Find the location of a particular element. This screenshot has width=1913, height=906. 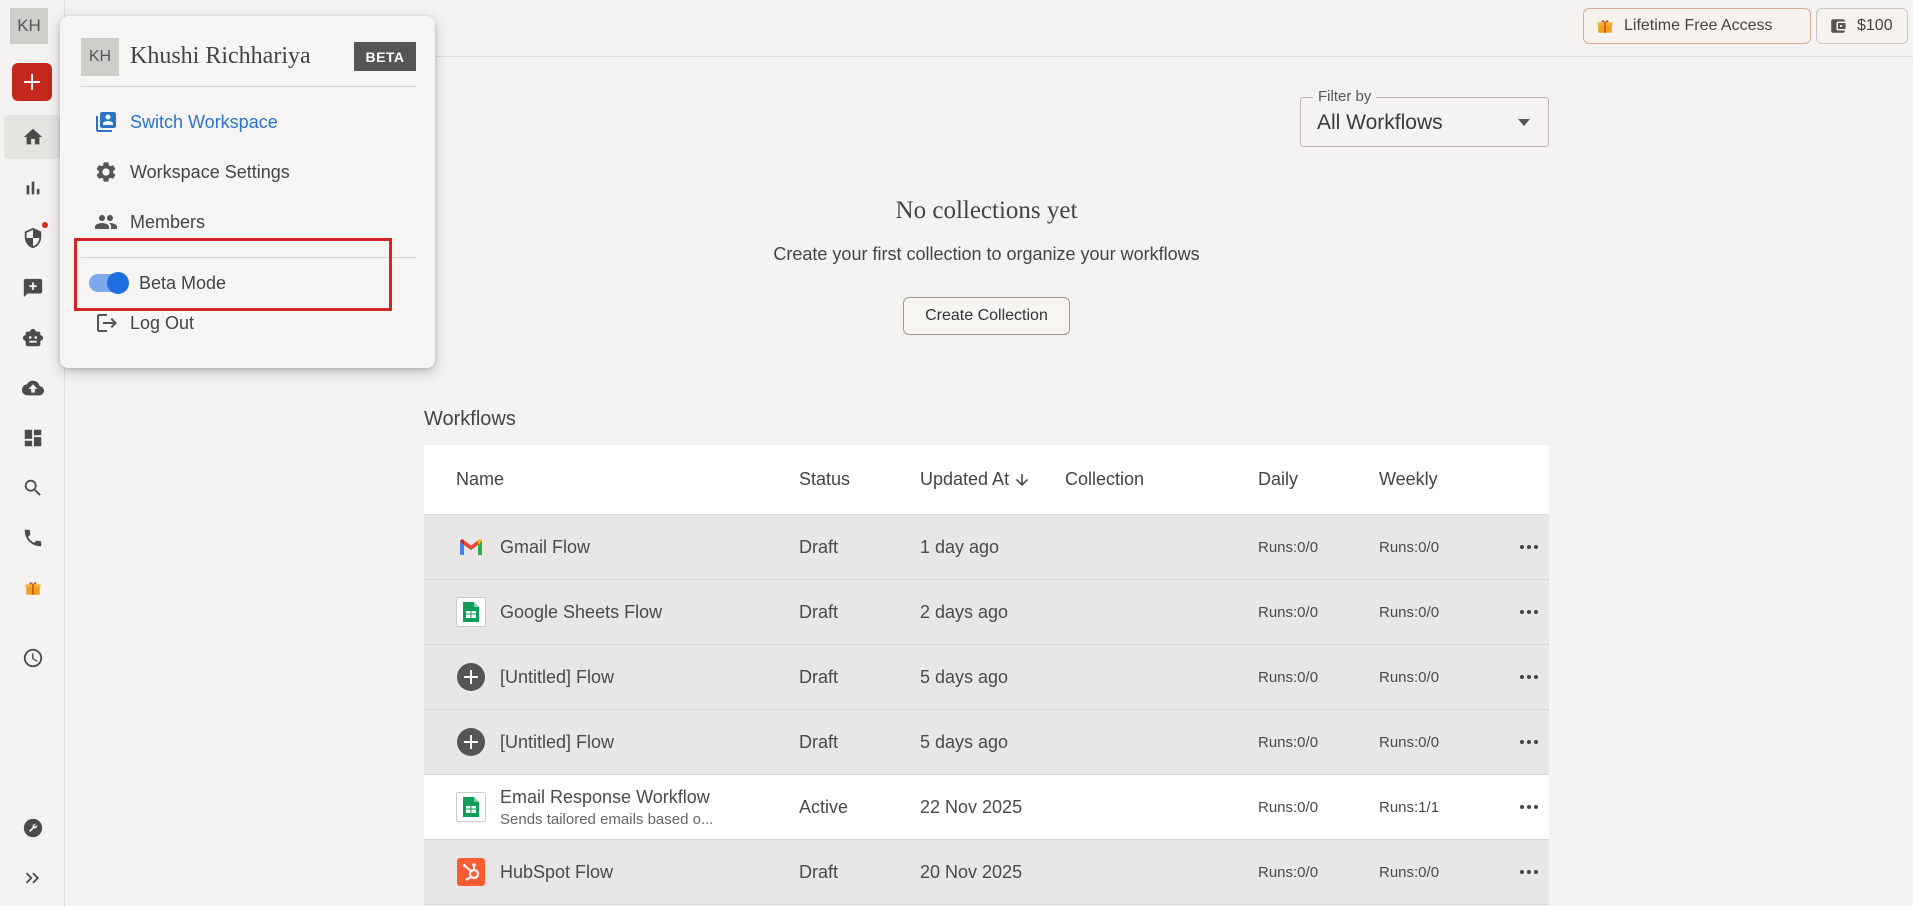

log-out-item: Log Out is located at coordinates (144, 323).